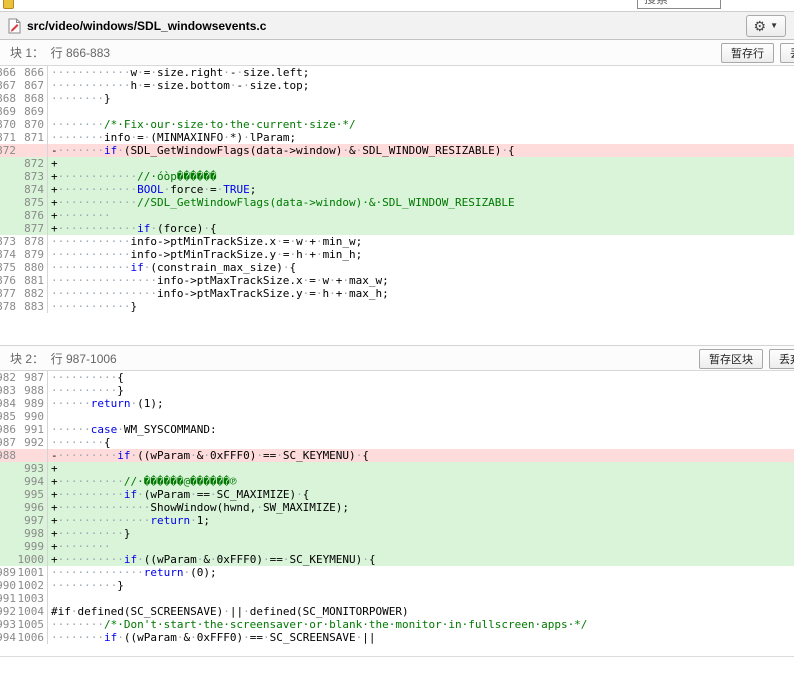  I want to click on line-number-gutter: 876, so click(24, 215).